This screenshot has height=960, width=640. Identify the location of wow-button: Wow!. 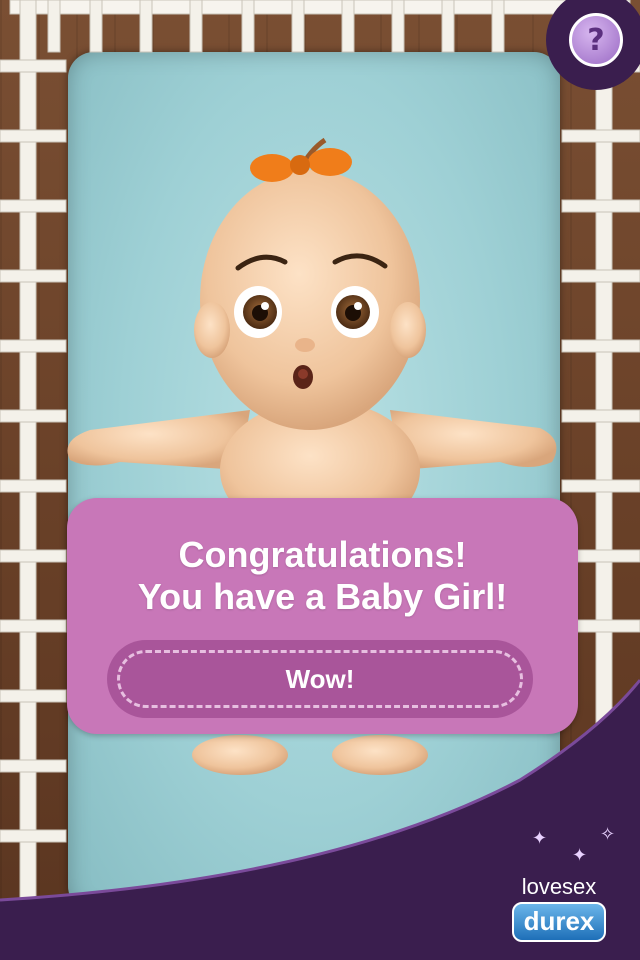
(320, 679).